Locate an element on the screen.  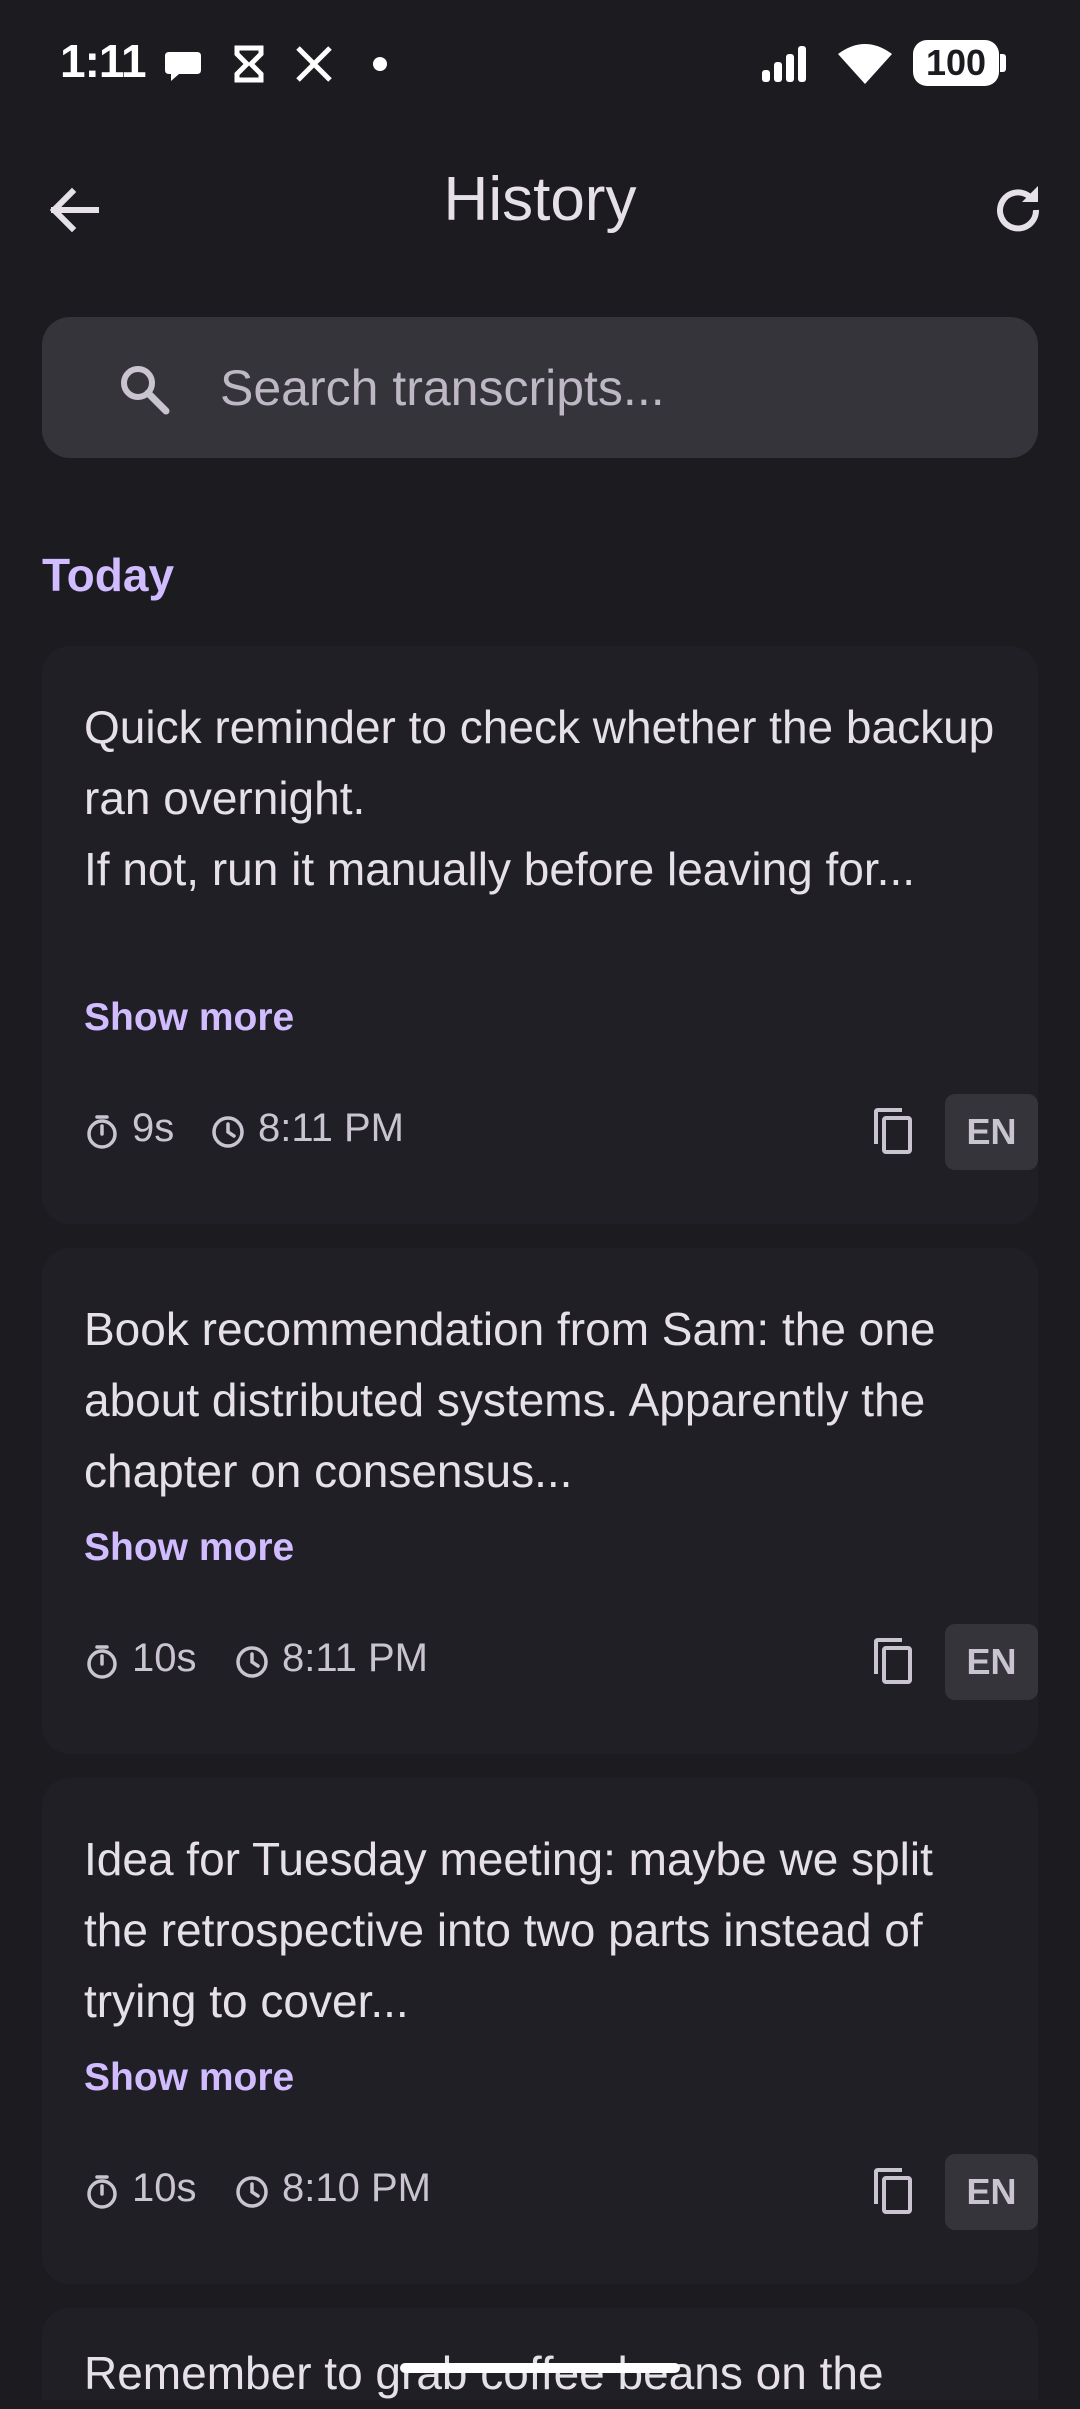
search-bar is located at coordinates (540, 387).